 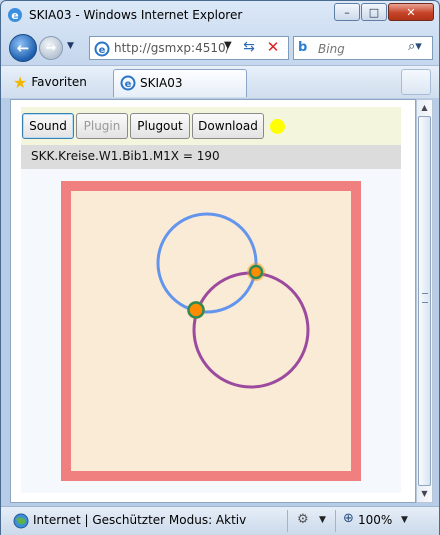 What do you see at coordinates (102, 126) in the screenshot?
I see `plugin-button: Plugin` at bounding box center [102, 126].